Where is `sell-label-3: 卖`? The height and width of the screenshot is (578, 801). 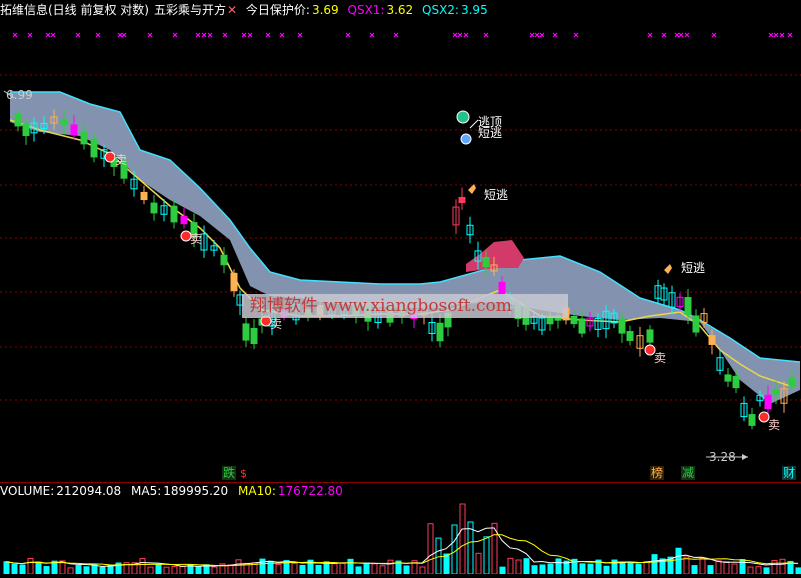 sell-label-3: 卖 is located at coordinates (276, 324).